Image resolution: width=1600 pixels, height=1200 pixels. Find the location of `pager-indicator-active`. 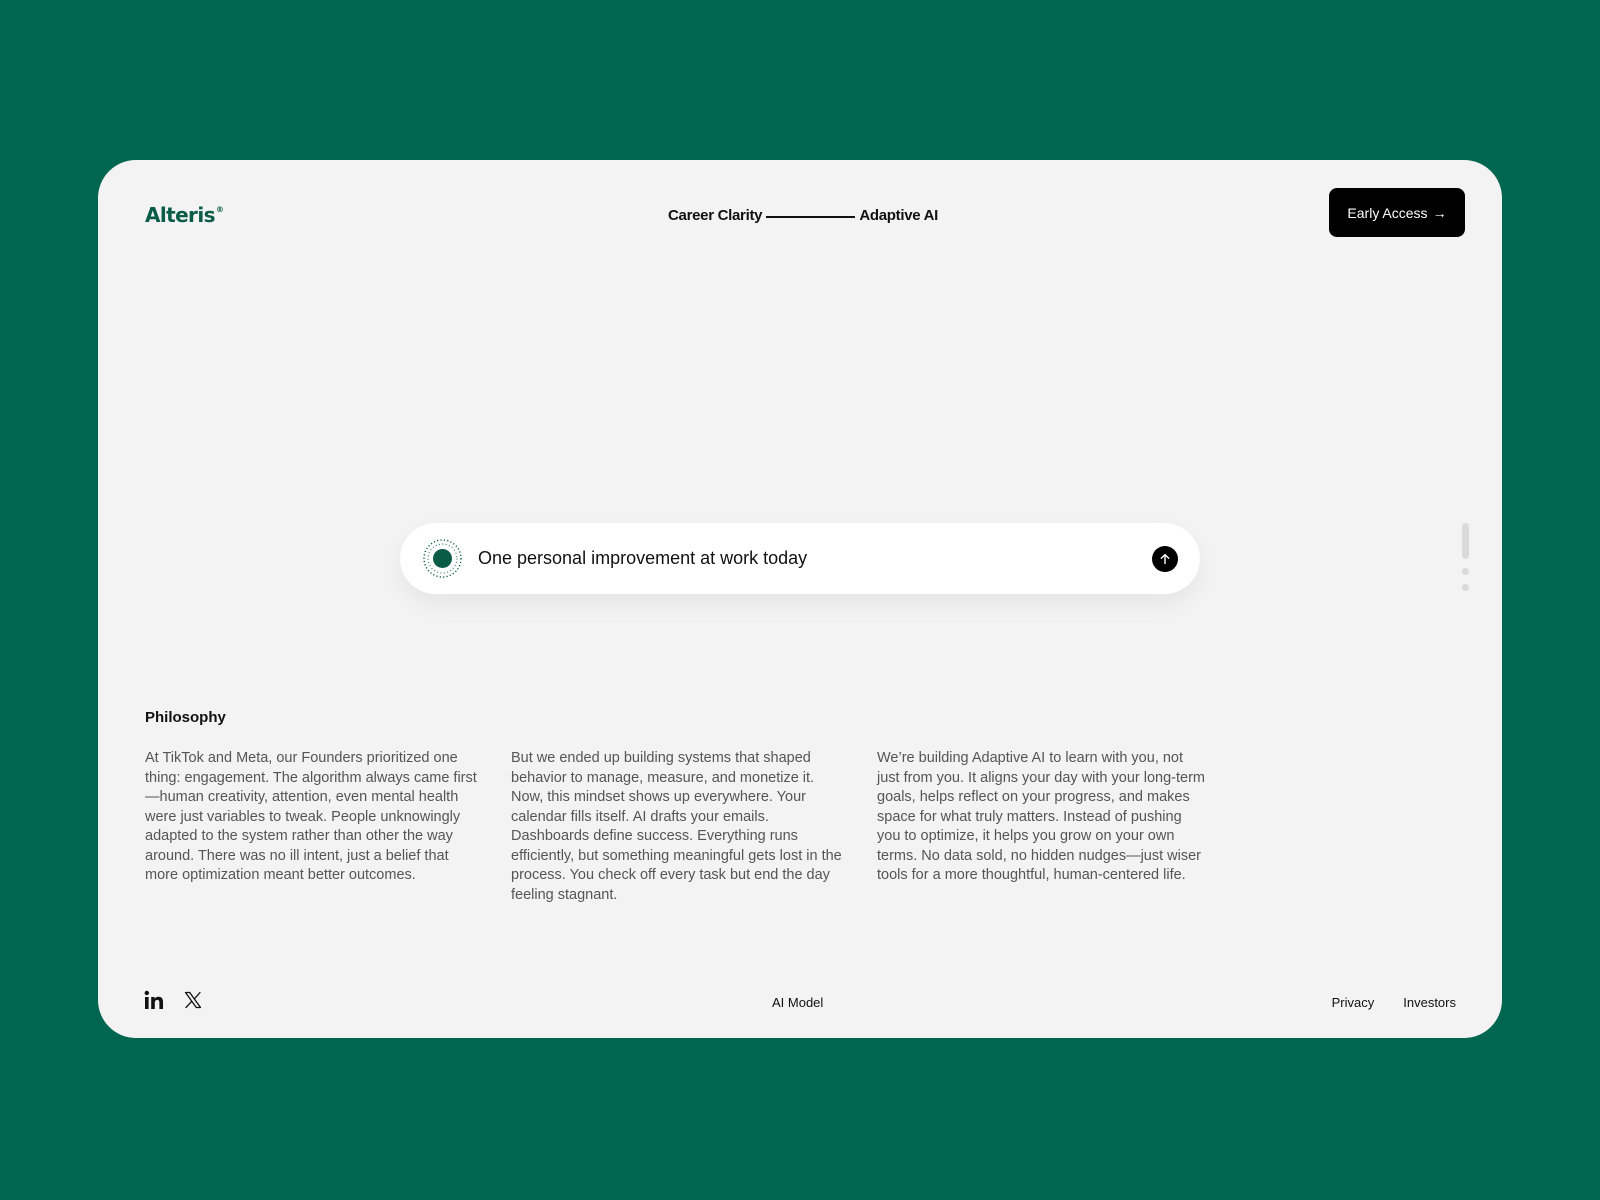

pager-indicator-active is located at coordinates (1465, 541).